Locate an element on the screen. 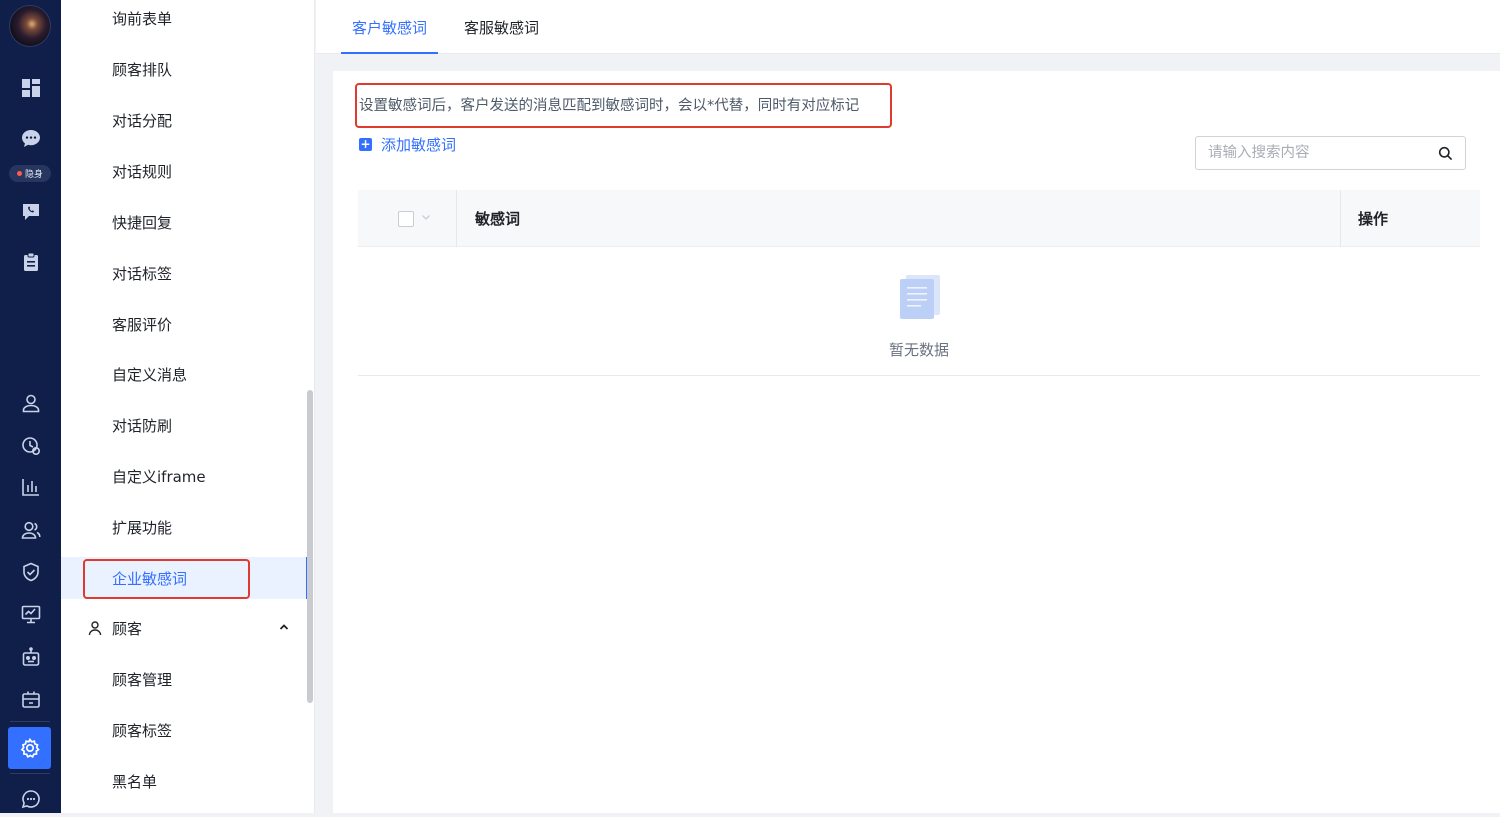 This screenshot has width=1500, height=817. history-icon is located at coordinates (30, 446).